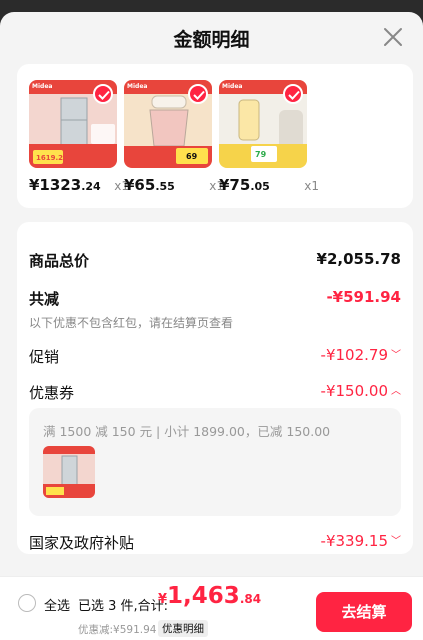  Describe the element at coordinates (65, 185) in the screenshot. I see `product-price: ¥1323.24` at that location.